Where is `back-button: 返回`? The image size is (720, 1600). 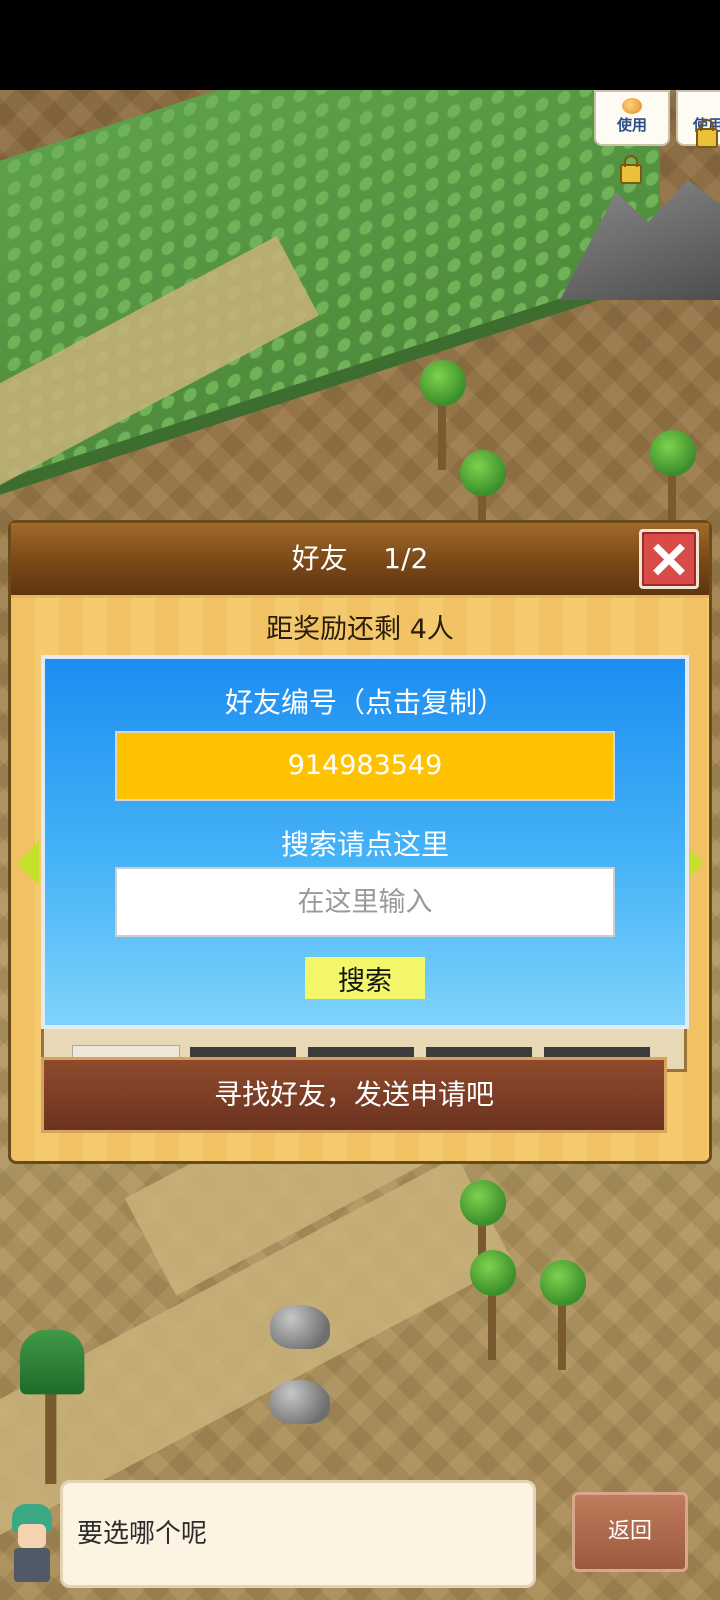
back-button: 返回 is located at coordinates (630, 1532).